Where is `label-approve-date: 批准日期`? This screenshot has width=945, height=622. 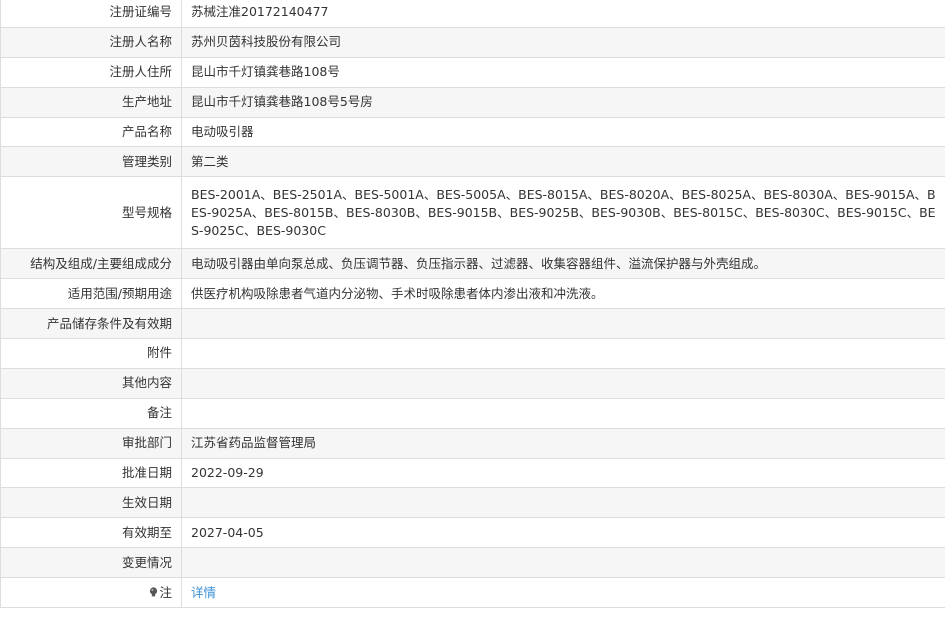 label-approve-date: 批准日期 is located at coordinates (91, 473).